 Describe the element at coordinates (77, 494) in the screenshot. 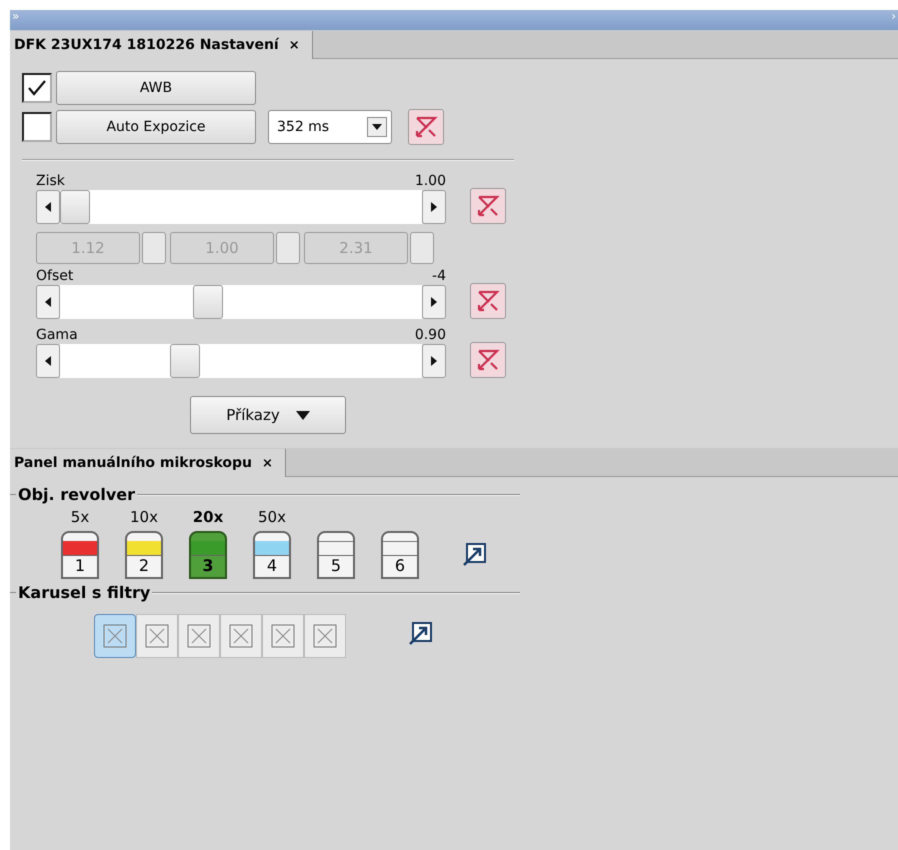

I see `group-title: Obj. revolver` at that location.